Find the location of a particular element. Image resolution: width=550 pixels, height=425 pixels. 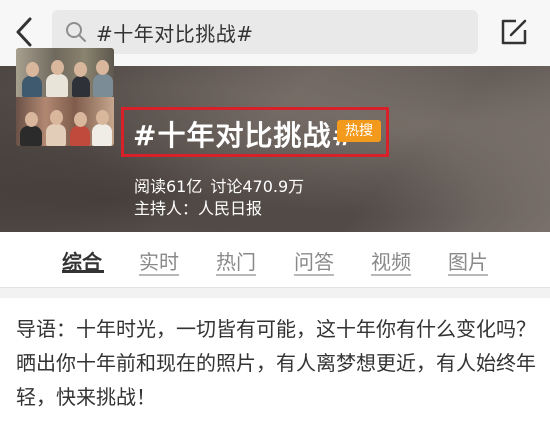

topic-thumbnail is located at coordinates (65, 97).